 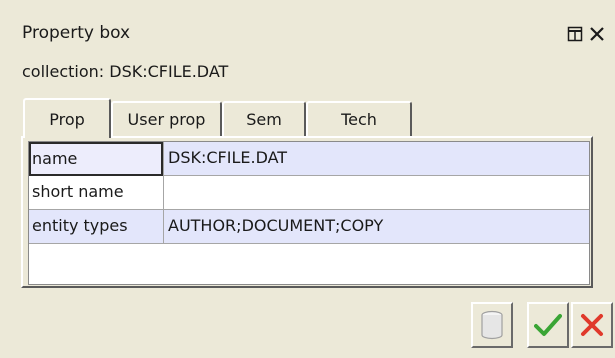 I want to click on tab-label: User prop, so click(x=166, y=119).